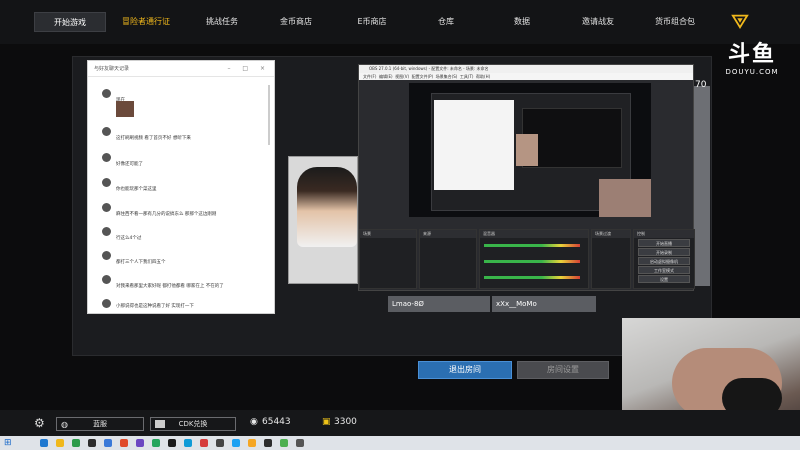 The image size is (800, 450). I want to click on tab-gold-shop: 金币商店, so click(296, 22).